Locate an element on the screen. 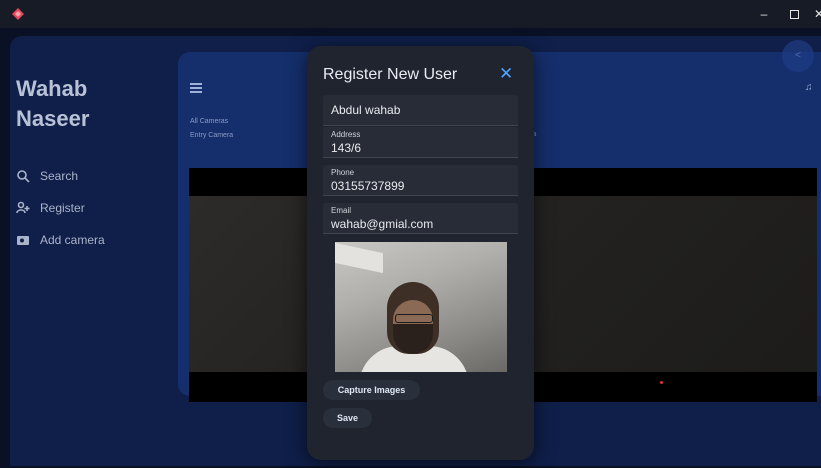 Image resolution: width=821 pixels, height=468 pixels. email-label: Email is located at coordinates (341, 210).